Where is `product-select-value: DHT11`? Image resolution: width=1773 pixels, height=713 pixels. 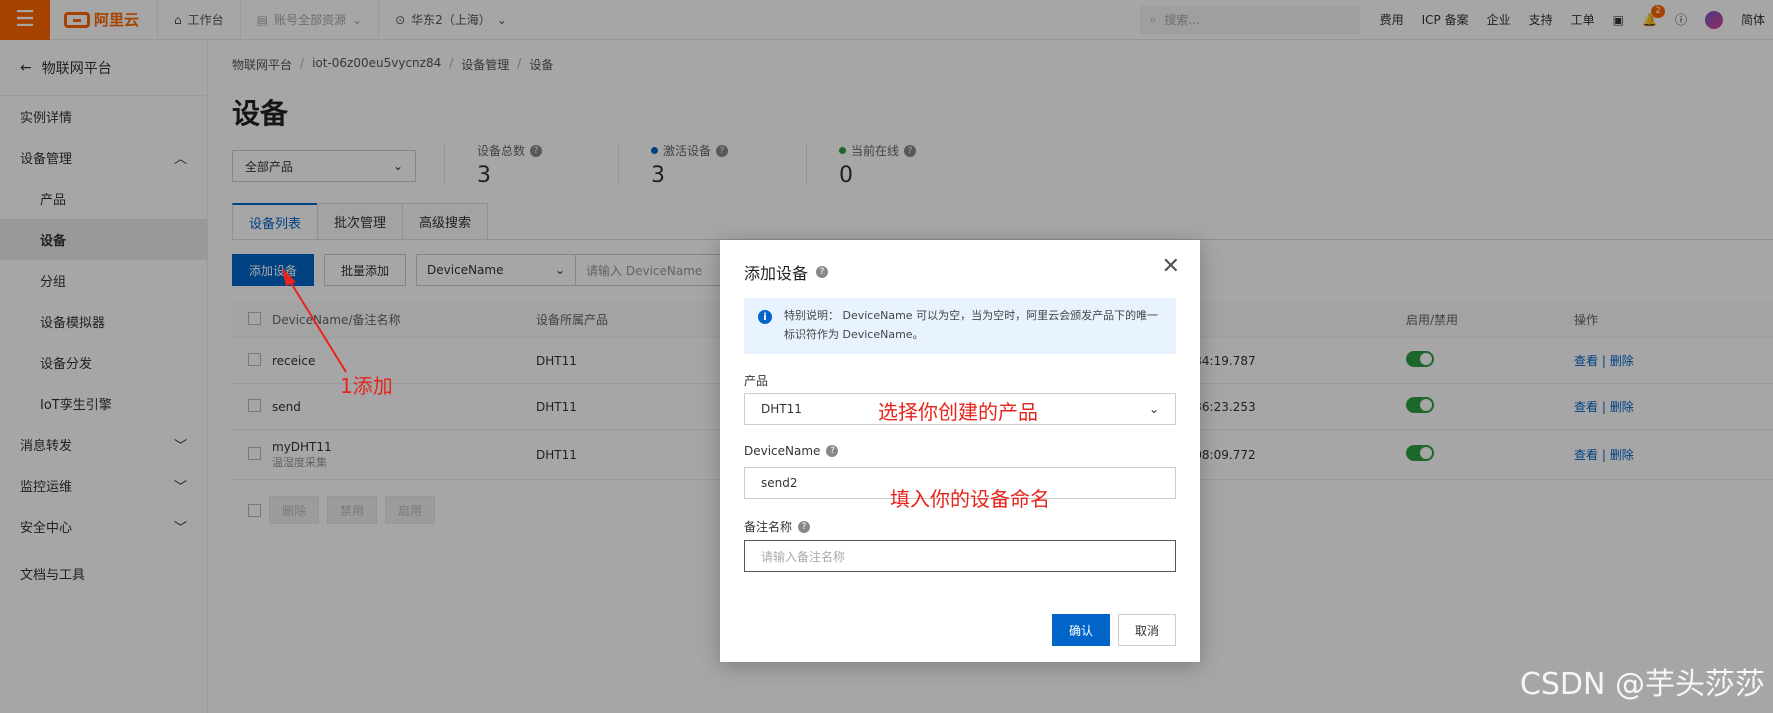 product-select-value: DHT11 is located at coordinates (781, 409).